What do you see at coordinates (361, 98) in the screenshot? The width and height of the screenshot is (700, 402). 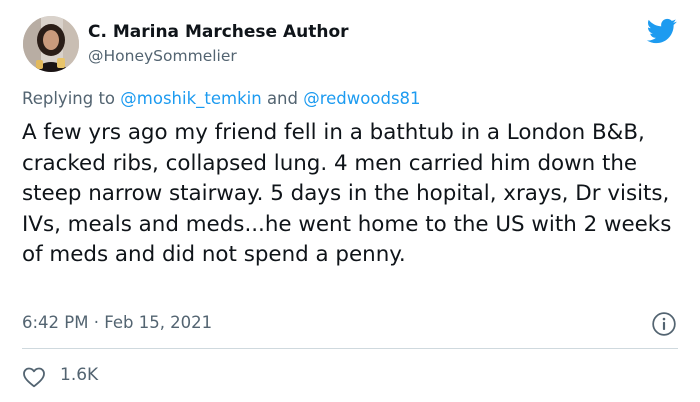 I see `mention-link: @redwoods81` at bounding box center [361, 98].